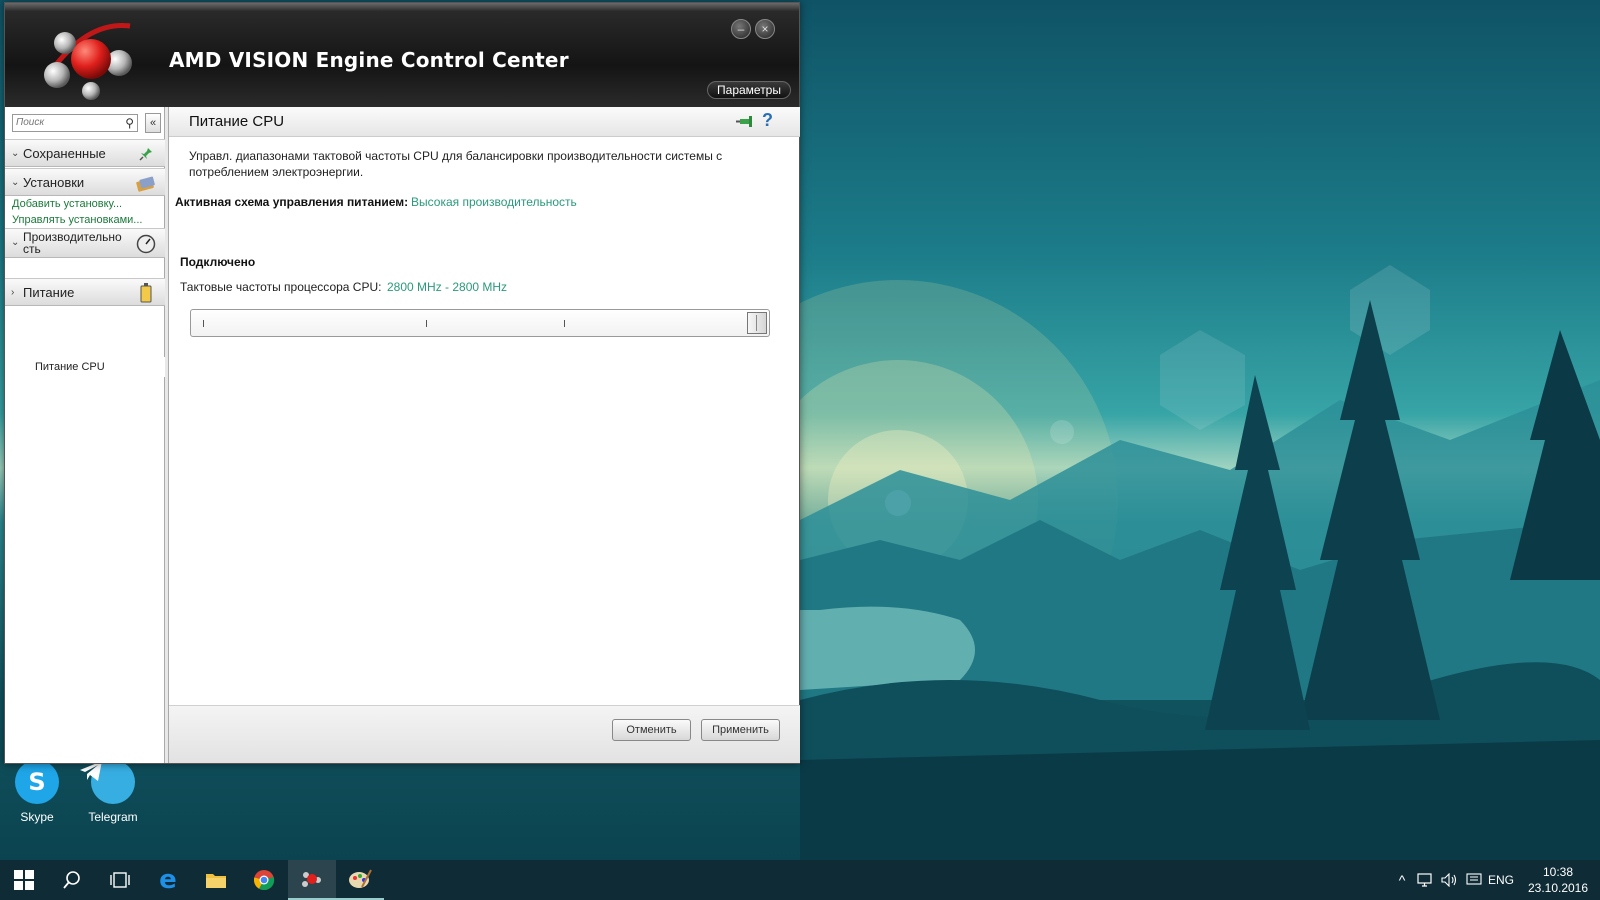 The width and height of the screenshot is (1600, 900). What do you see at coordinates (146, 293) in the screenshot?
I see `battery-icon` at bounding box center [146, 293].